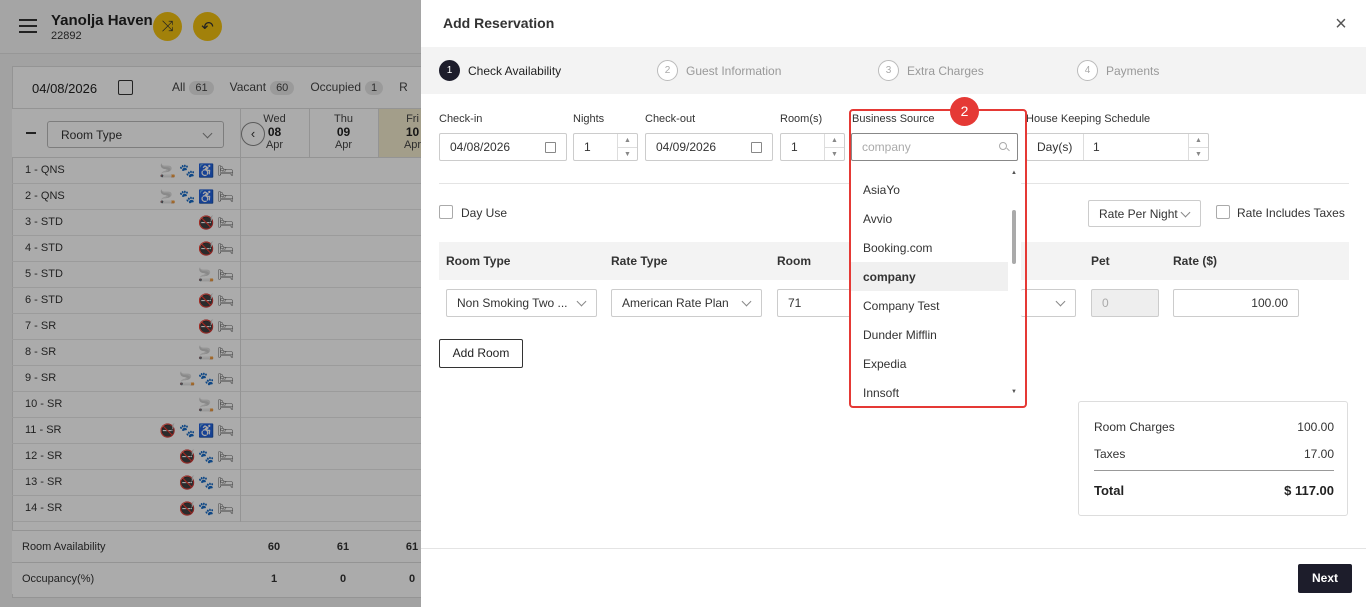 This screenshot has width=1366, height=607. What do you see at coordinates (1109, 490) in the screenshot?
I see `total-label: Total` at bounding box center [1109, 490].